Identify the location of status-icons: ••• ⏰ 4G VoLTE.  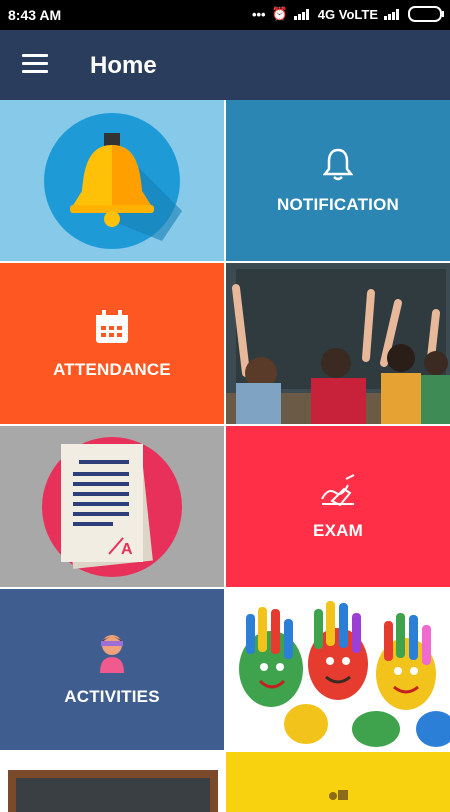
(347, 14).